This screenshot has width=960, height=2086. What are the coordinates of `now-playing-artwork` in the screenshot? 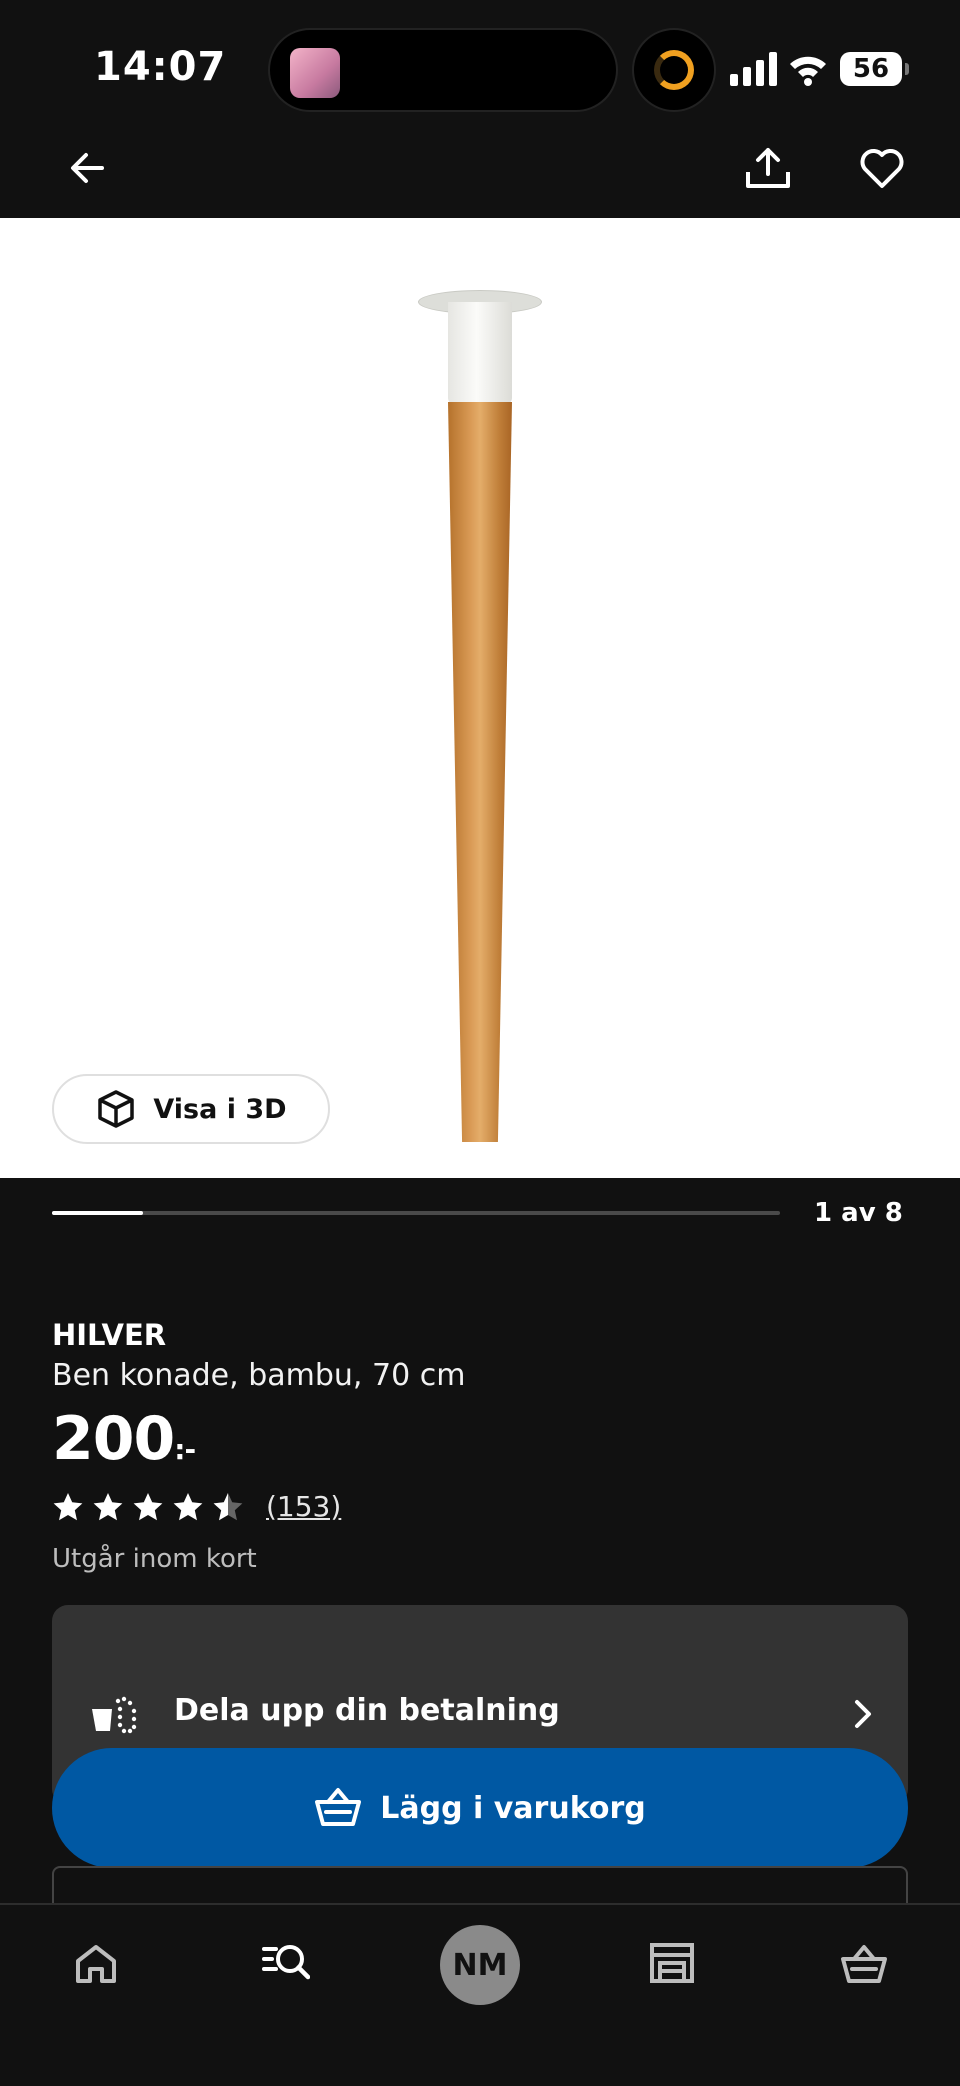 It's located at (315, 73).